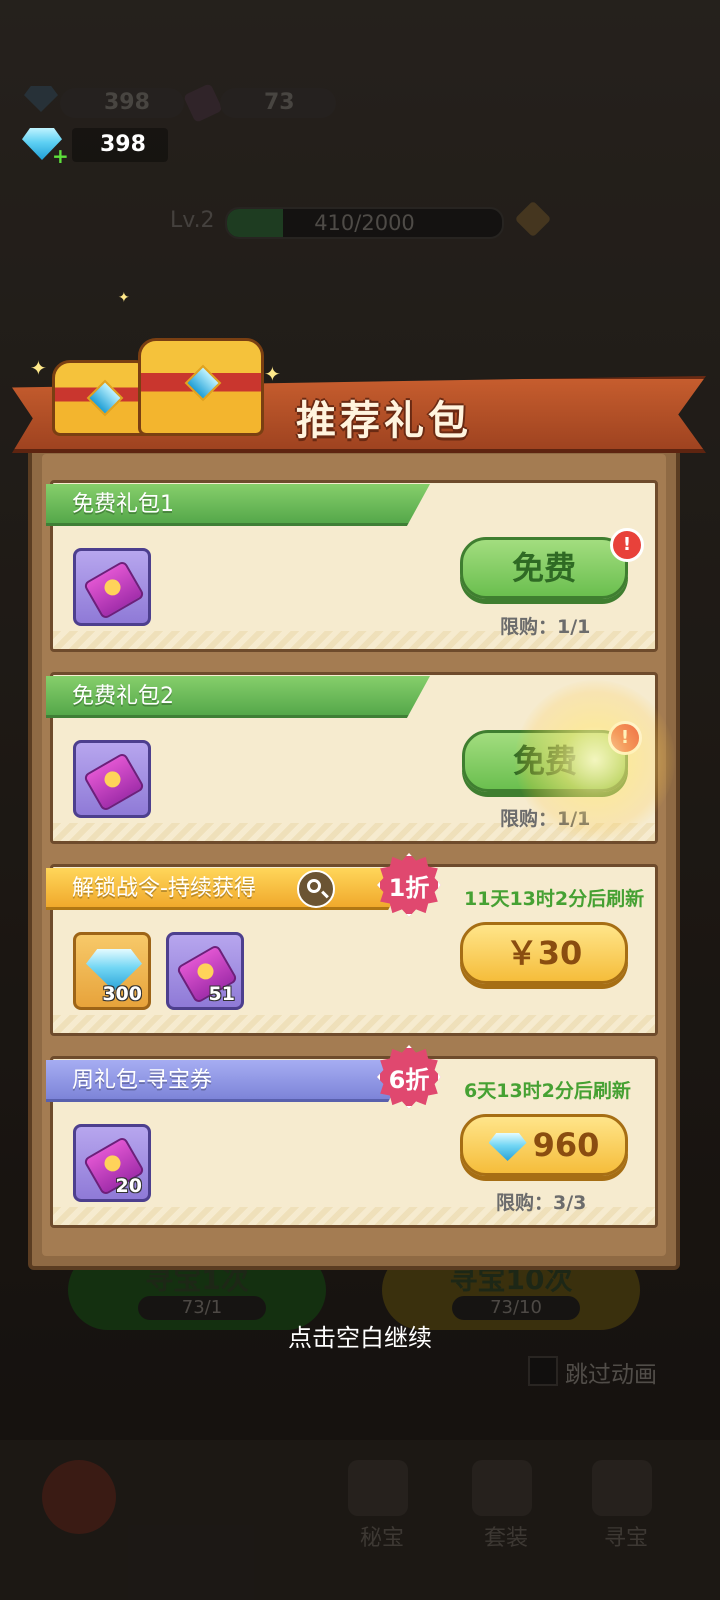 The image size is (720, 1600). Describe the element at coordinates (221, 994) in the screenshot. I see `item-quantity: 51` at that location.